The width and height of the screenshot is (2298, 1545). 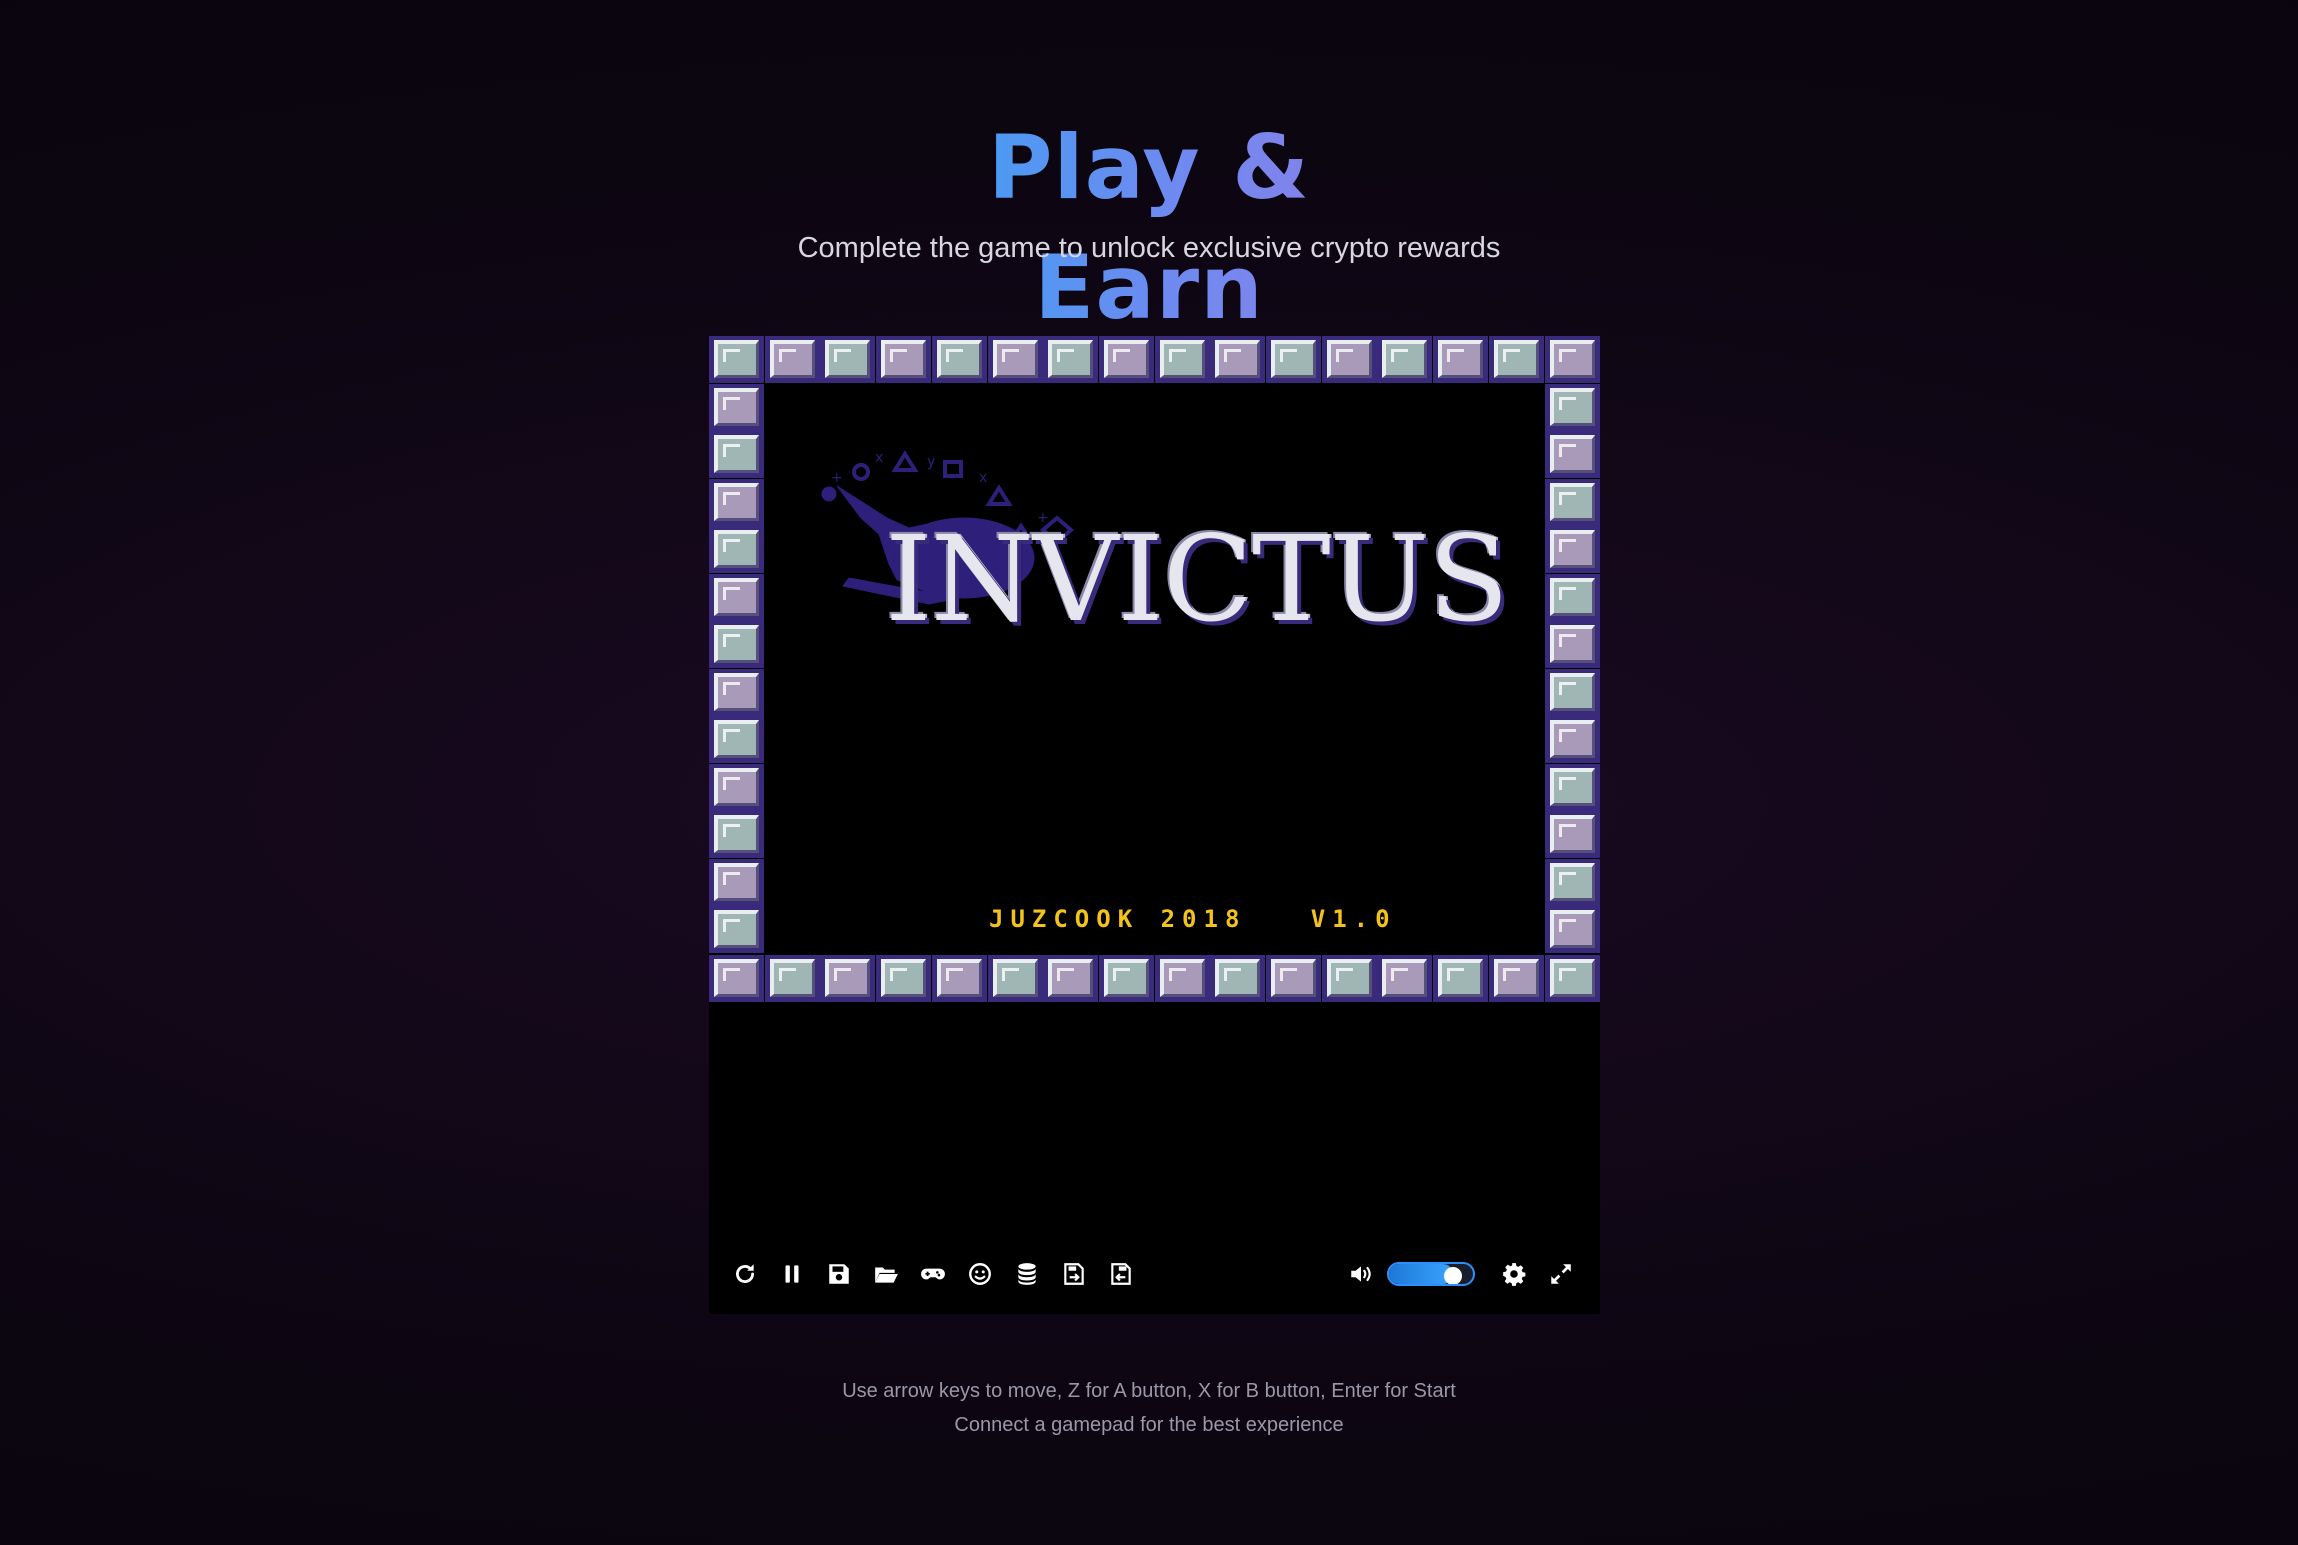 I want to click on restart-icon, so click(x=745, y=1273).